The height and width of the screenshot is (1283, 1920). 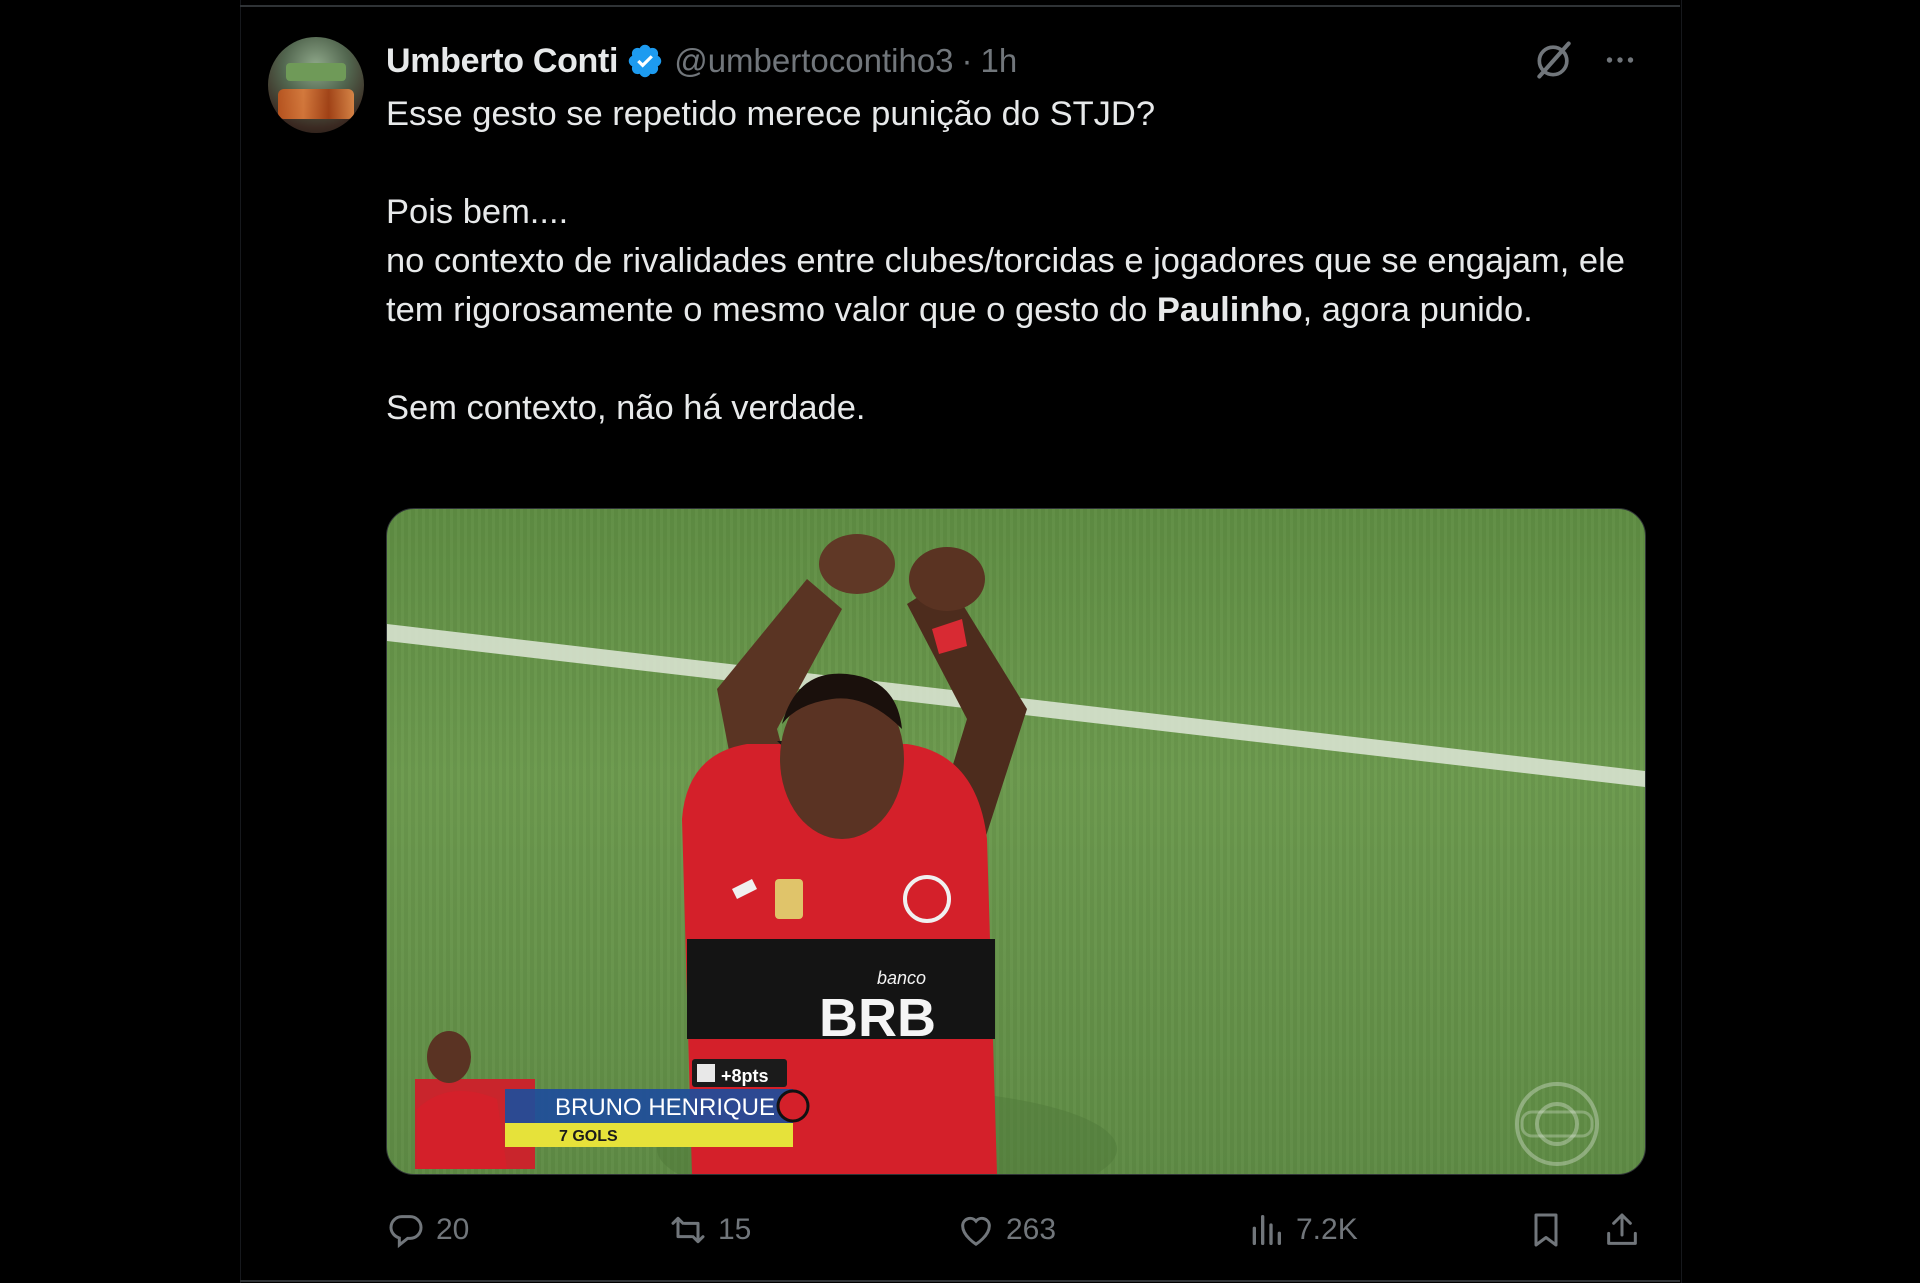 I want to click on tweet-time: 1h, so click(x=999, y=61).